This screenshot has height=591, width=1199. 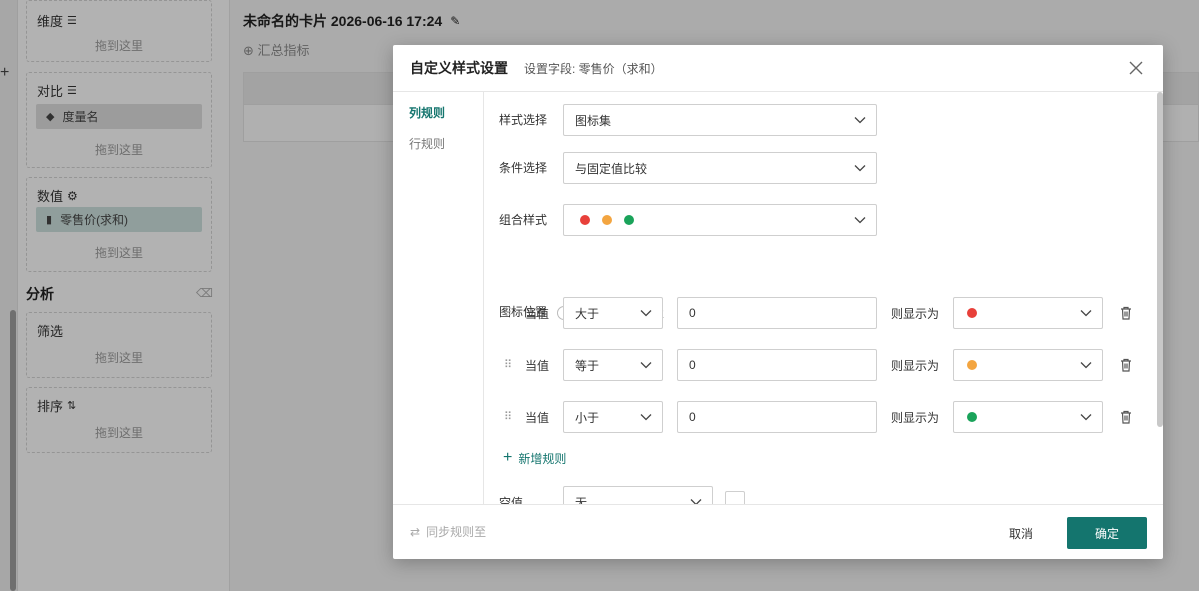 What do you see at coordinates (778, 531) in the screenshot?
I see `dialog-footer: ⇄ 同步规则至 取消 确定` at bounding box center [778, 531].